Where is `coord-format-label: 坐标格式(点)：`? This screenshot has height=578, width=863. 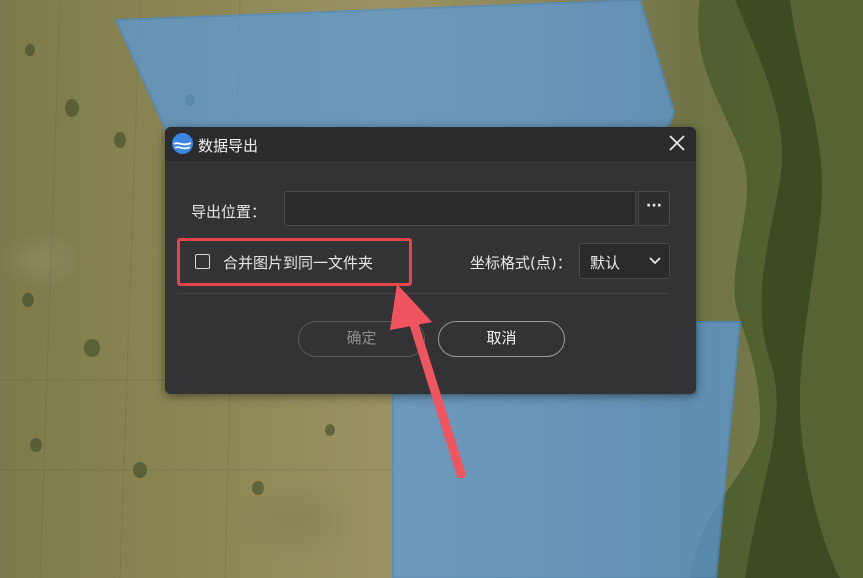 coord-format-label: 坐标格式(点)： is located at coordinates (521, 263).